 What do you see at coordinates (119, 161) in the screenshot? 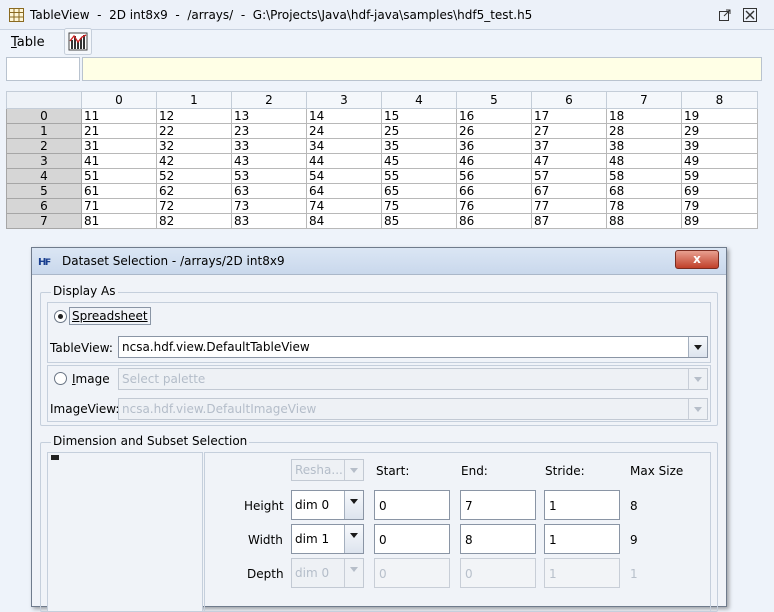
I see `table-cell: 41` at bounding box center [119, 161].